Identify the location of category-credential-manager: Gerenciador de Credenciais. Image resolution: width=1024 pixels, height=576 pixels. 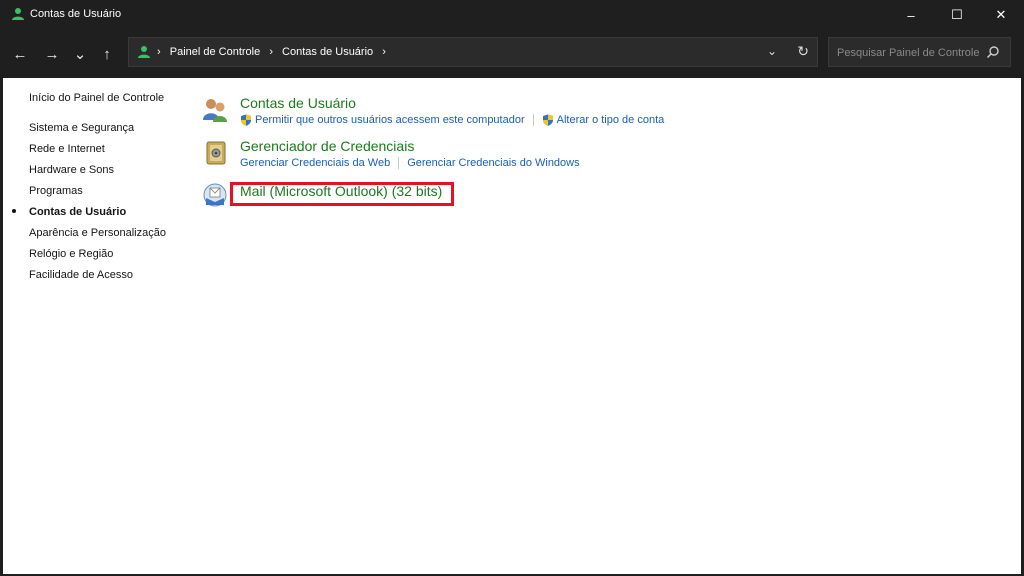
(327, 146).